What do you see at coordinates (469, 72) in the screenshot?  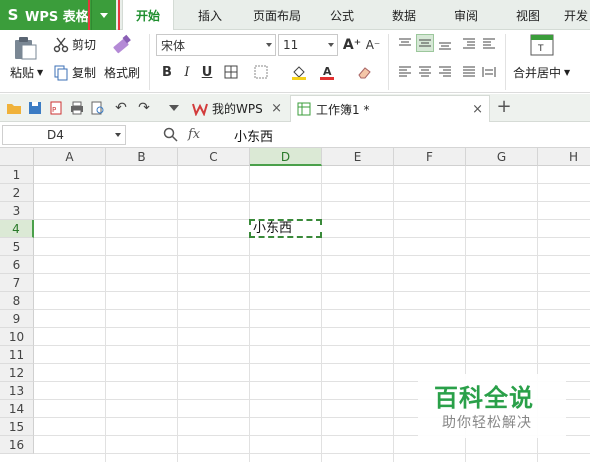 I see `justify-button` at bounding box center [469, 72].